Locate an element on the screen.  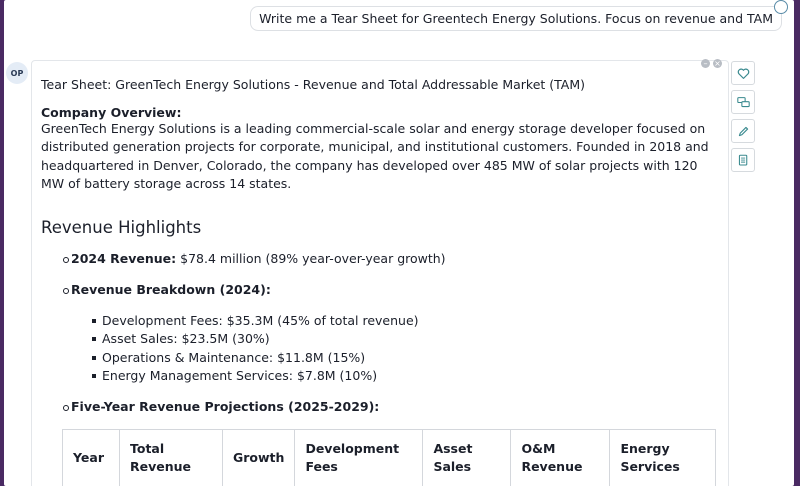
edit-button is located at coordinates (743, 131).